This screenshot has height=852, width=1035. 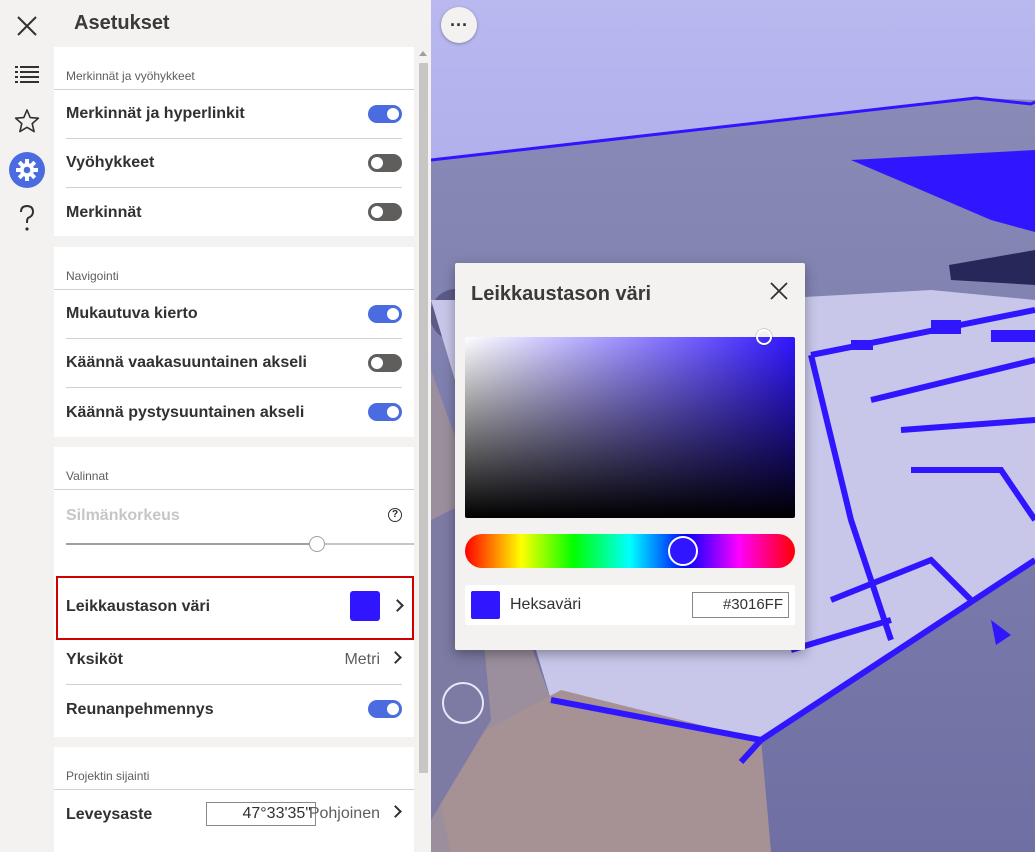 I want to click on eye-height-label: Silmänkorkeus, so click(x=123, y=515).